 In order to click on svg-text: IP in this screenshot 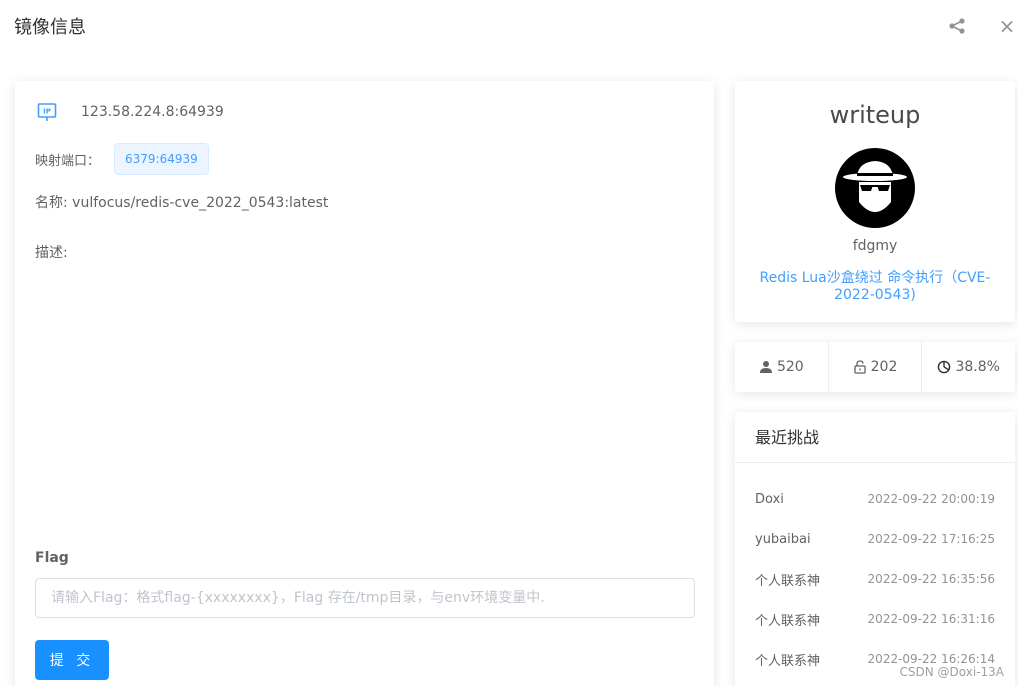, I will do `click(47, 112)`.